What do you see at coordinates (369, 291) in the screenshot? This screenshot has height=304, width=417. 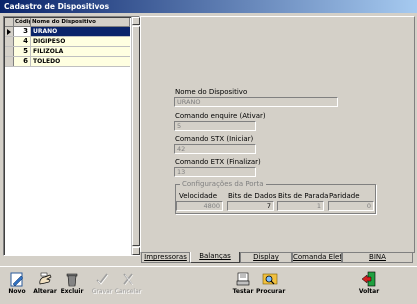 I see `voltar-label: Voltar` at bounding box center [369, 291].